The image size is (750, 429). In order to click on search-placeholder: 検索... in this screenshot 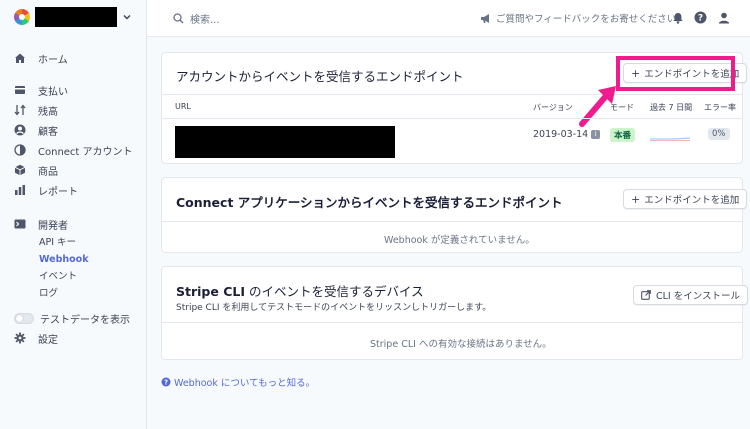, I will do `click(205, 20)`.